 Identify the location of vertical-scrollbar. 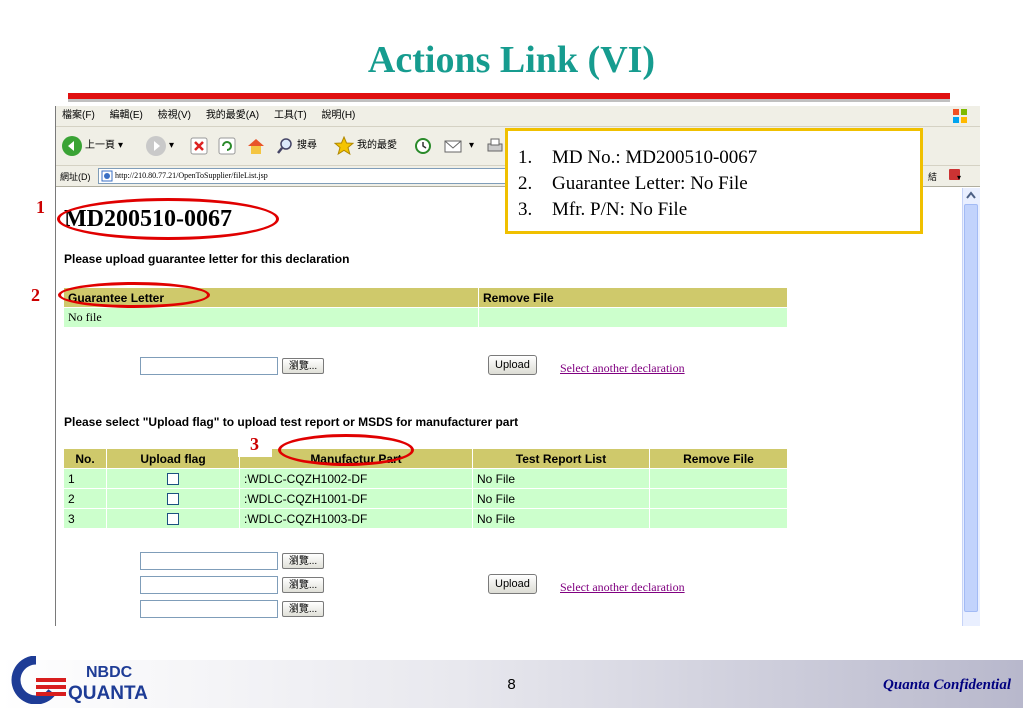
(971, 407).